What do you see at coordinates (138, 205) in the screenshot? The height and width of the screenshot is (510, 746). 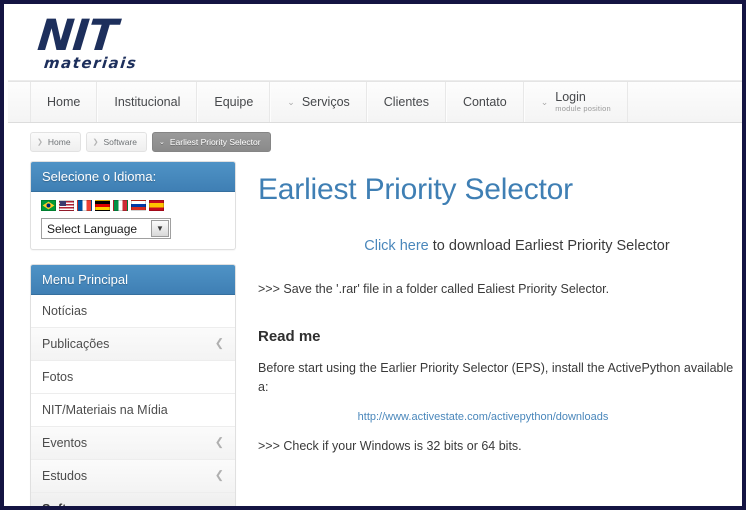 I see `flag-russia-icon` at bounding box center [138, 205].